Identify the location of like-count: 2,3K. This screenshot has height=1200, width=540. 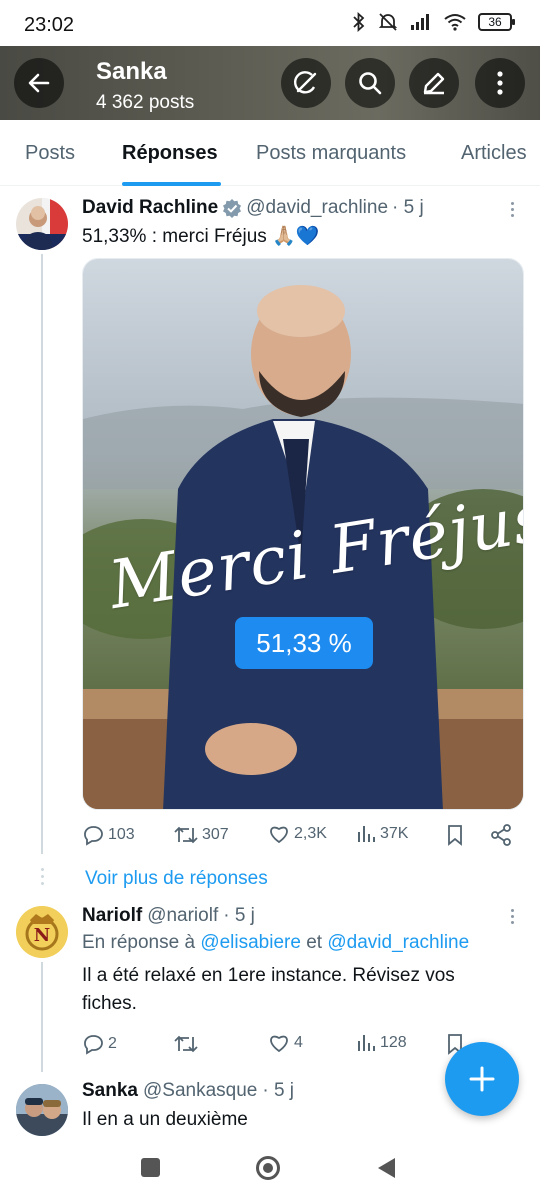
(310, 833).